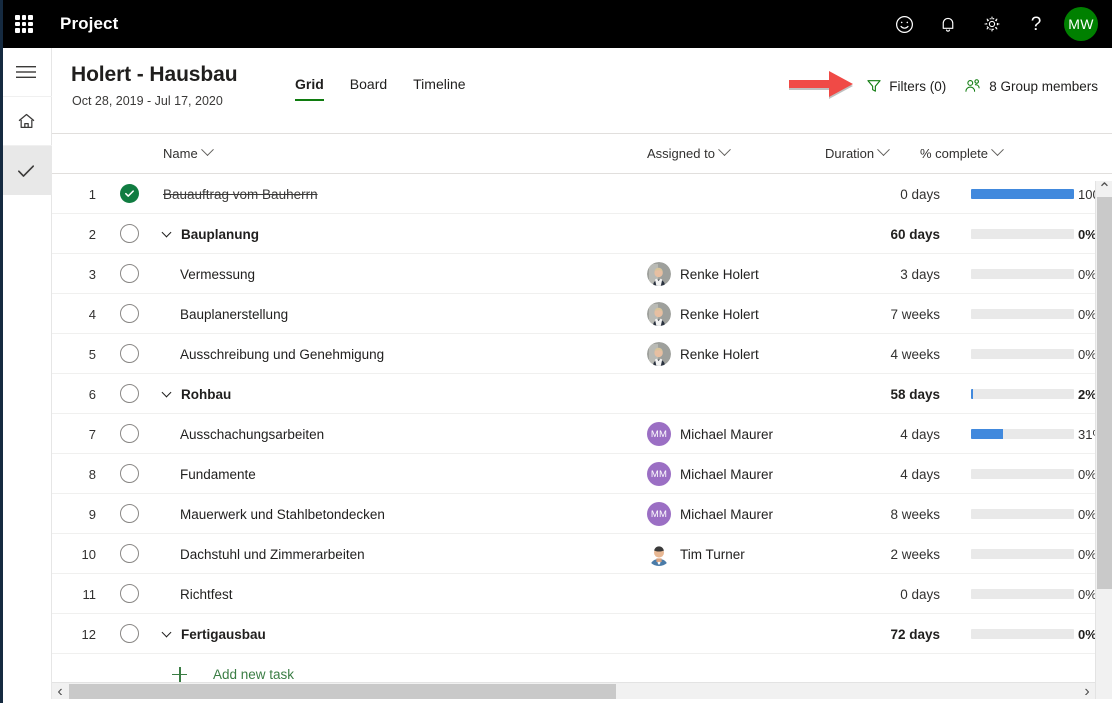 This screenshot has height=703, width=1112. Describe the element at coordinates (217, 274) in the screenshot. I see `task-name-cell: Vermessung` at that location.